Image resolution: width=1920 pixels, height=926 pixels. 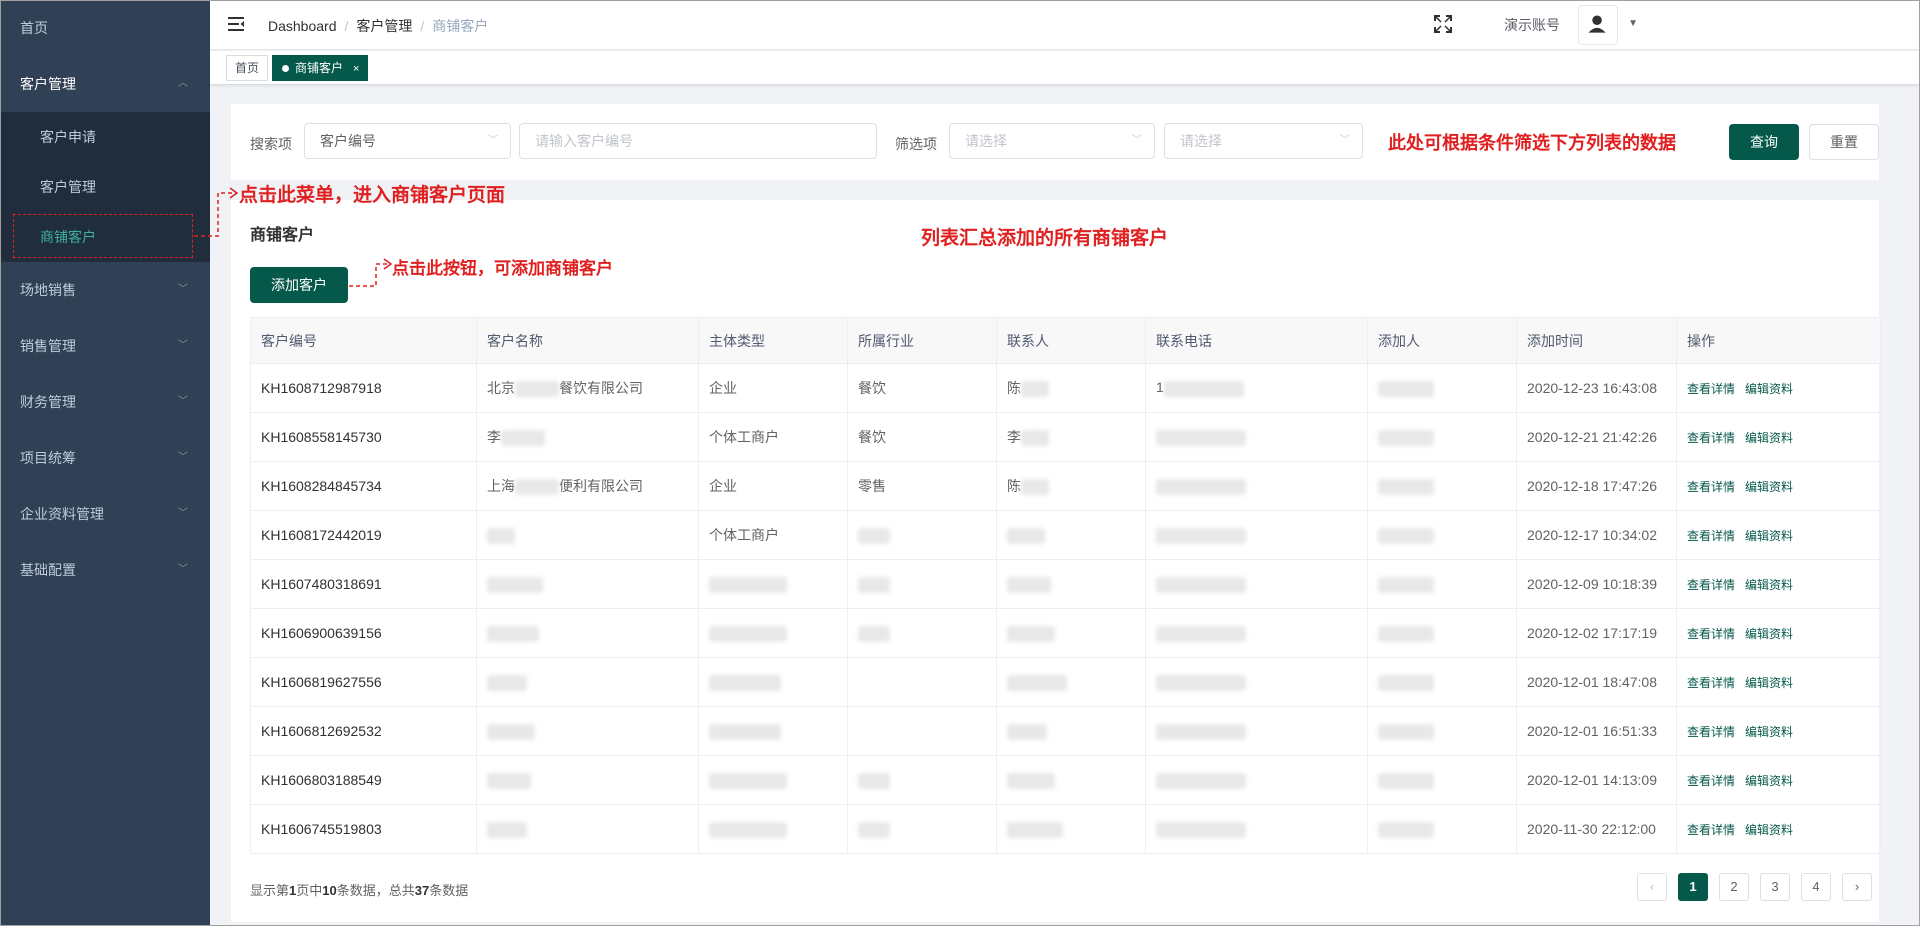 I want to click on search-label: 搜索项, so click(x=271, y=144).